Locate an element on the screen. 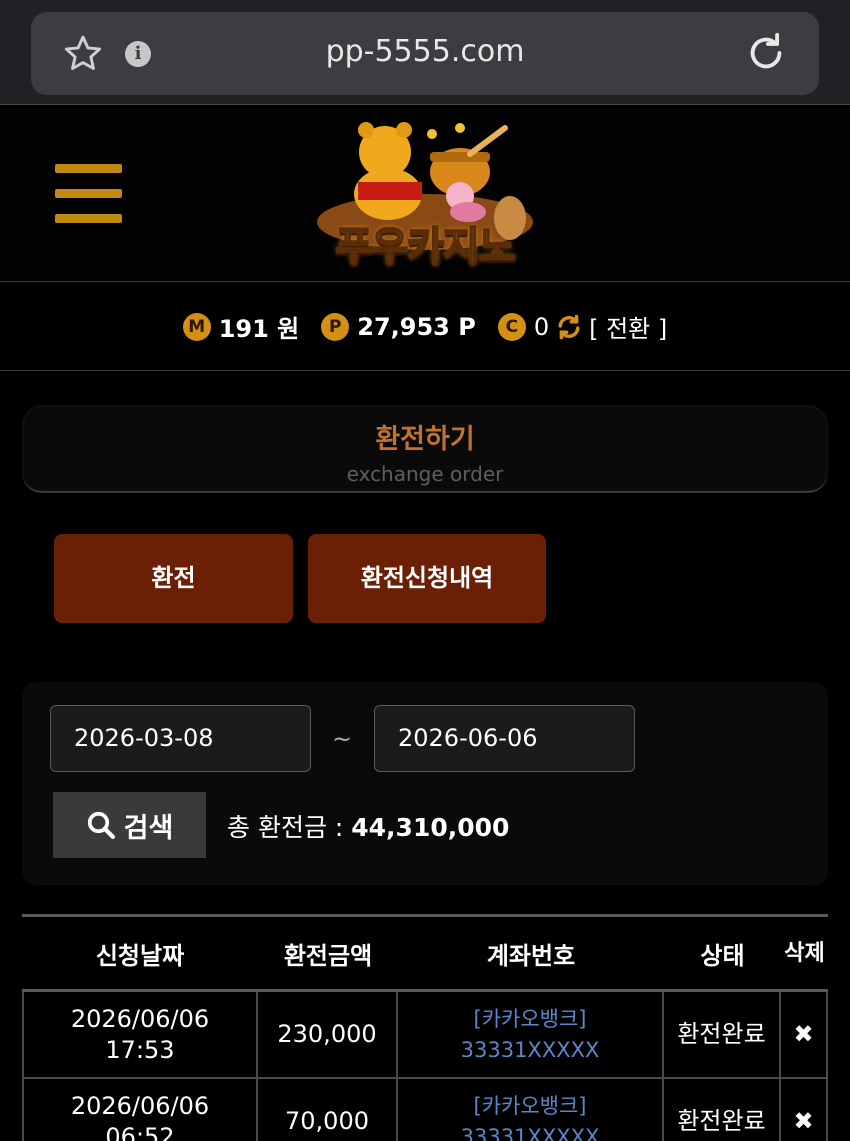 The width and height of the screenshot is (850, 1141). total-label: 총 환전금 : is located at coordinates (289, 827).